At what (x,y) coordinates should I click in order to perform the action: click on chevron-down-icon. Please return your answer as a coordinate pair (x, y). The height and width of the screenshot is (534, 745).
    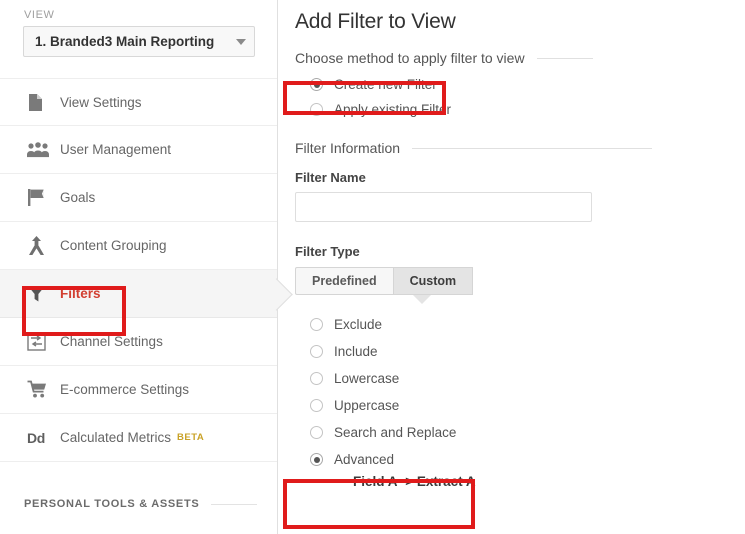
    Looking at the image, I should click on (241, 41).